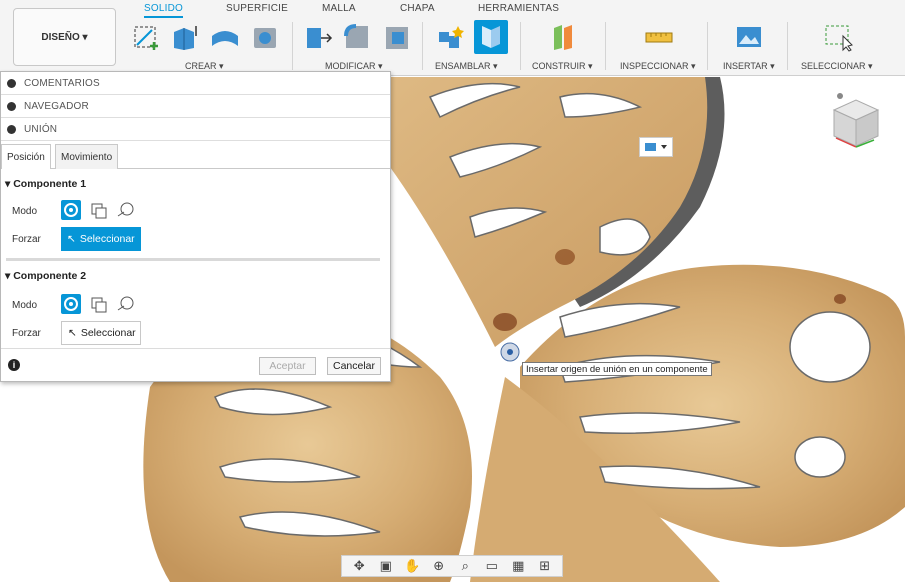  I want to click on component2-select-button: ↖ Seleccionar, so click(101, 333).